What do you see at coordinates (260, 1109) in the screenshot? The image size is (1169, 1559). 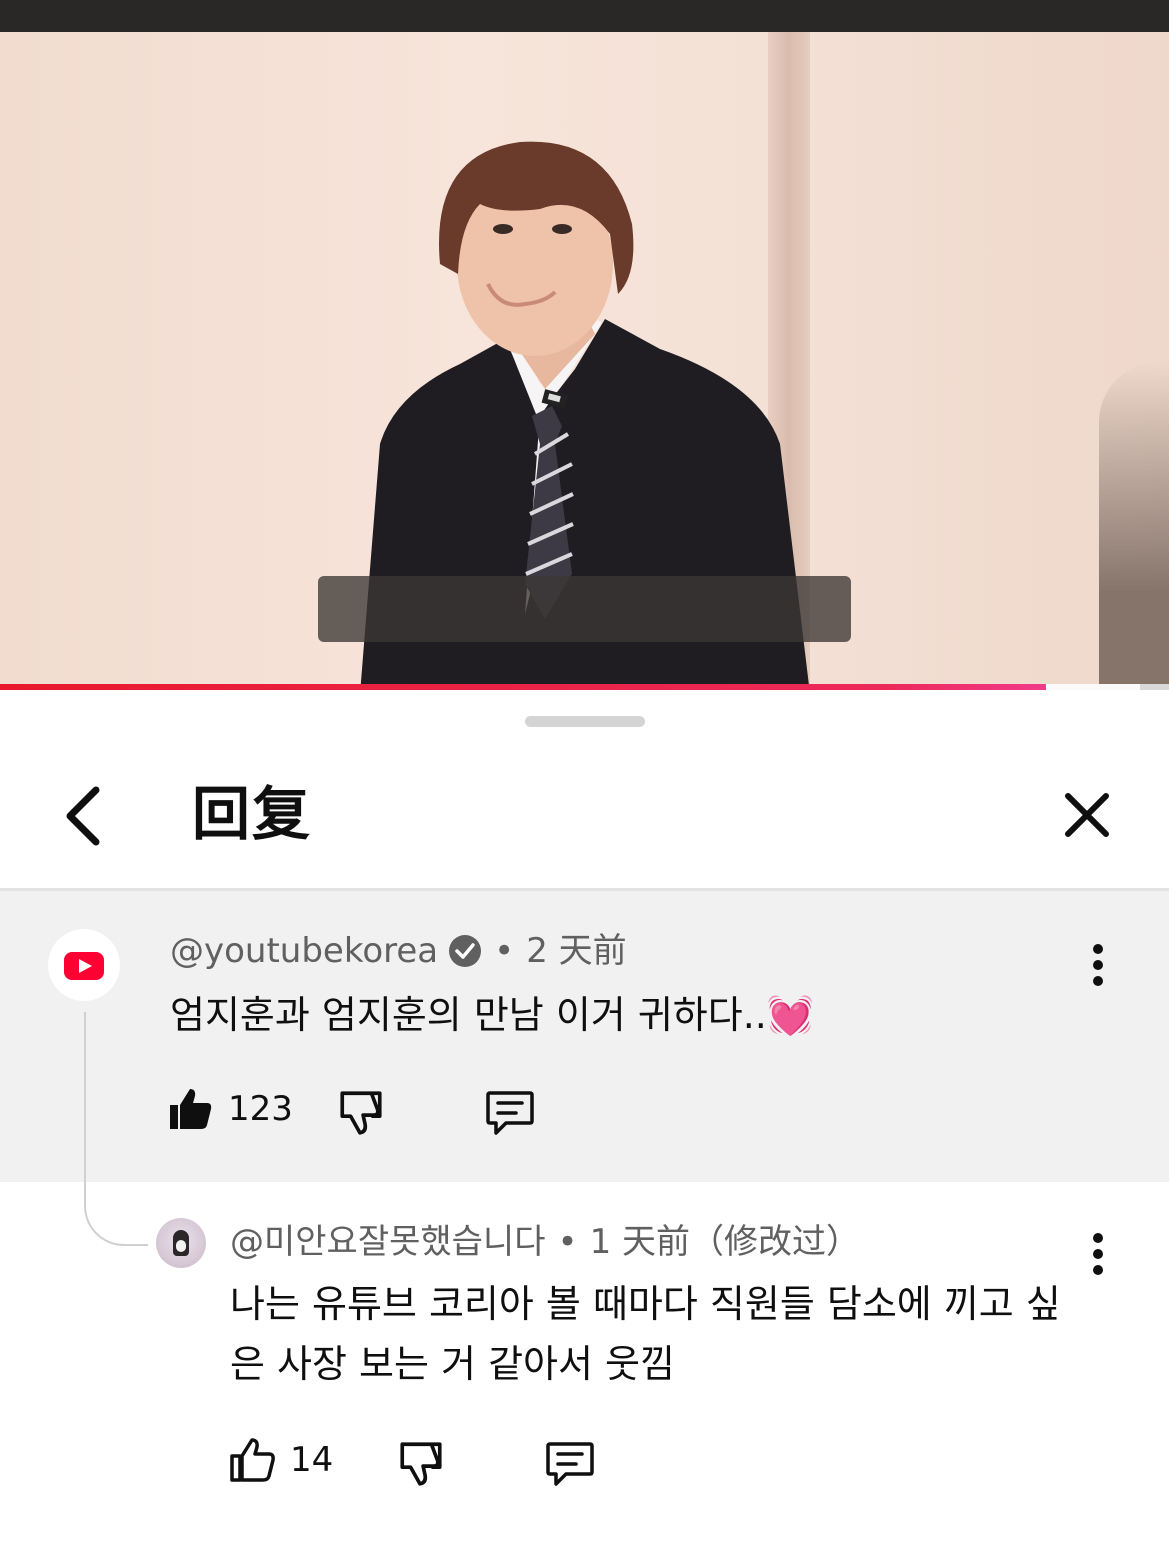 I see `like-count: 123` at bounding box center [260, 1109].